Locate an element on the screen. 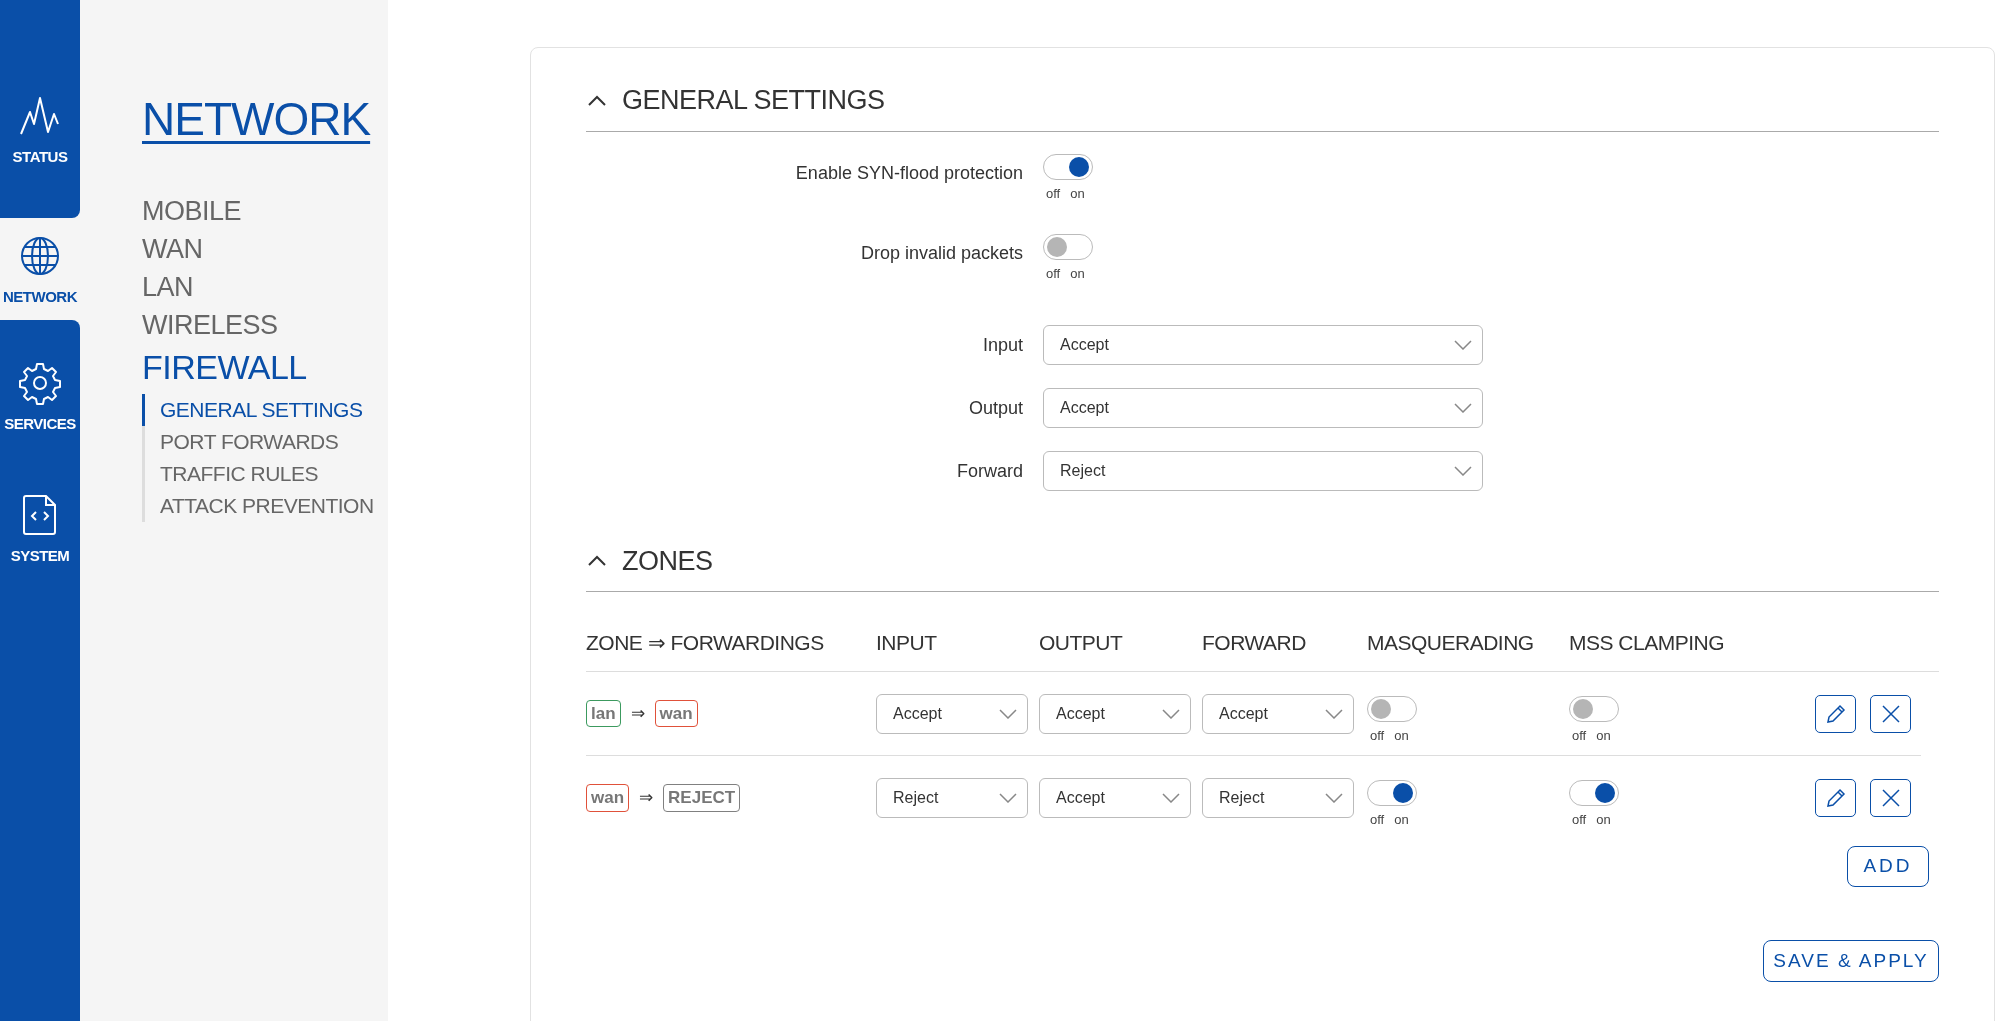  page-title: NETWORK is located at coordinates (257, 119).